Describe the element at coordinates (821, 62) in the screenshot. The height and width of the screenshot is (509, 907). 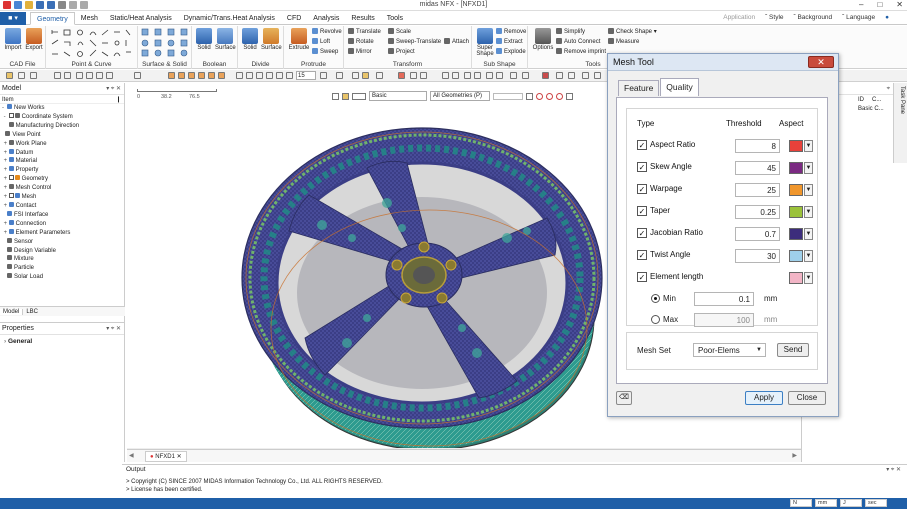
I see `dialog-close-button: ✕` at that location.